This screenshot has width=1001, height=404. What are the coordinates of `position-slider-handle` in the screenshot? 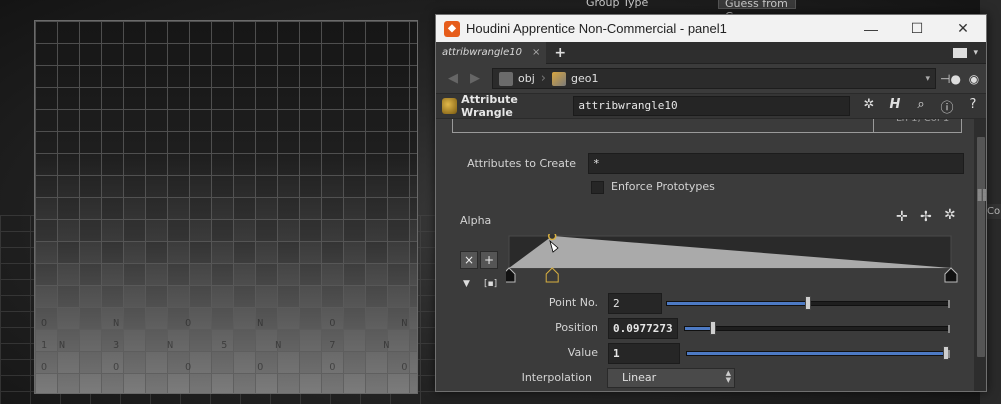 It's located at (713, 328).